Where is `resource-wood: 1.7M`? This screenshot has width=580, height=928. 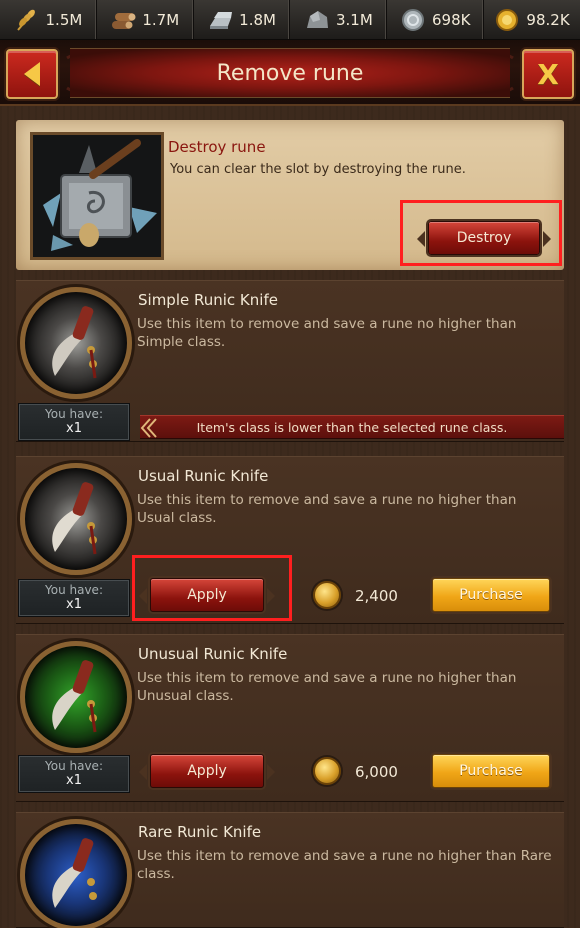
resource-wood: 1.7M is located at coordinates (145, 19).